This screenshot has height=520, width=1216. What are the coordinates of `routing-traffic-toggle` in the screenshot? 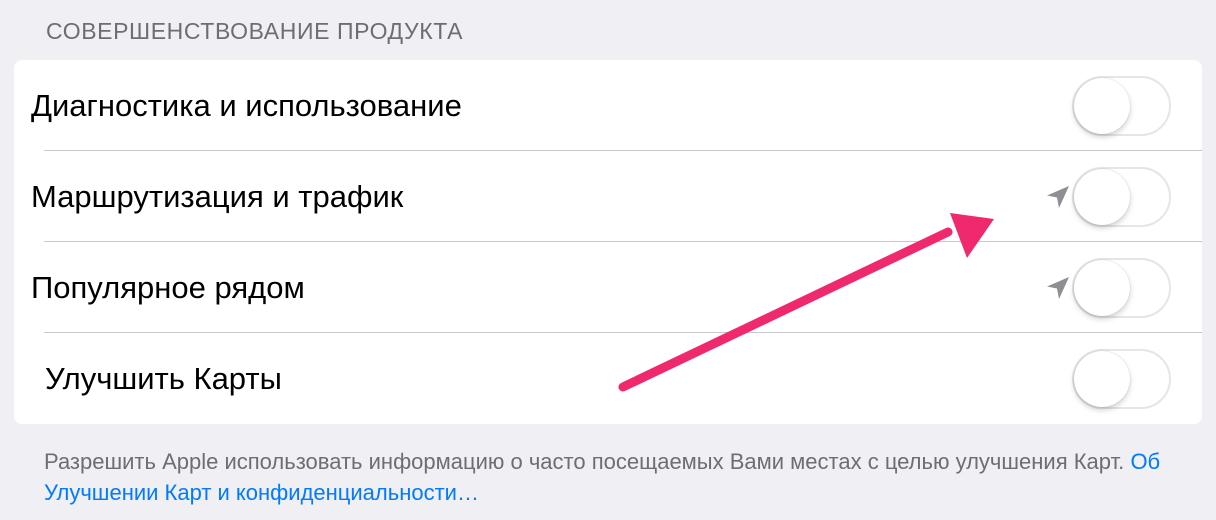 It's located at (1121, 196).